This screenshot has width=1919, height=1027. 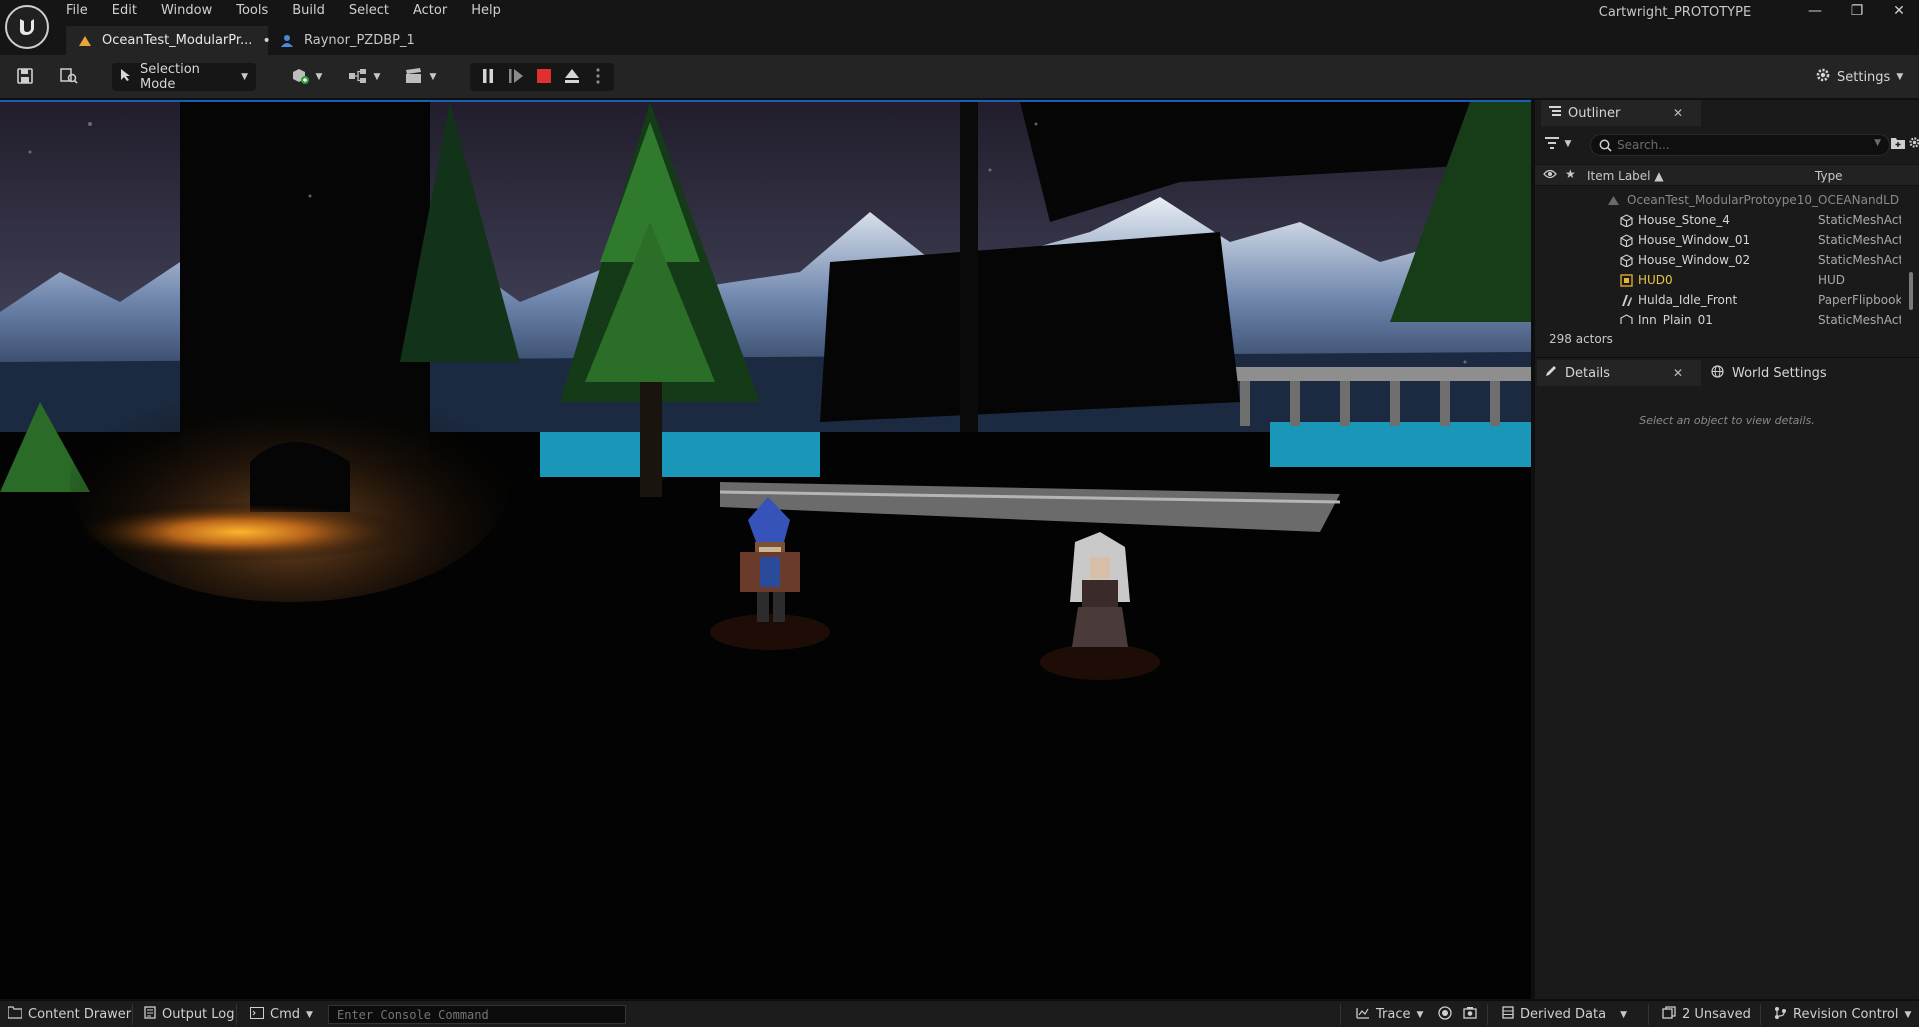 I want to click on level-icon, so click(x=85, y=41).